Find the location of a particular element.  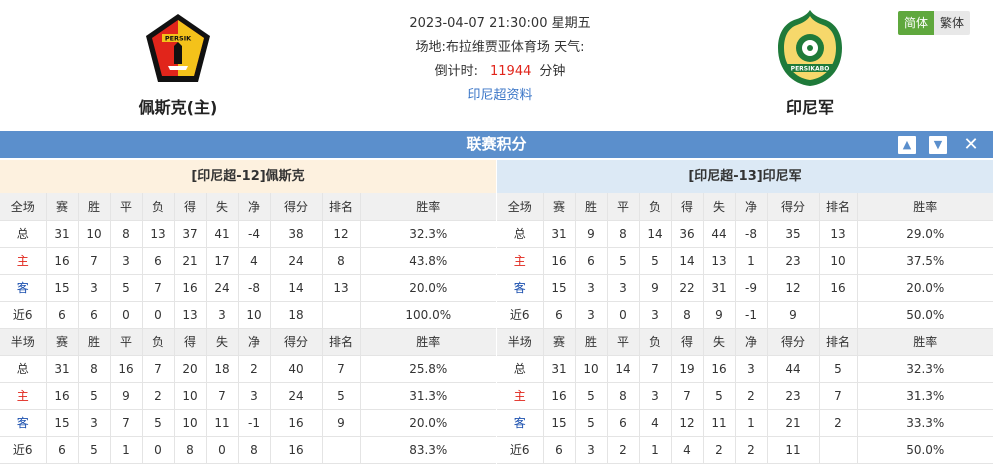

standings-section-bar: 联赛积分 ▲ ▼ ✕ is located at coordinates (496, 144).